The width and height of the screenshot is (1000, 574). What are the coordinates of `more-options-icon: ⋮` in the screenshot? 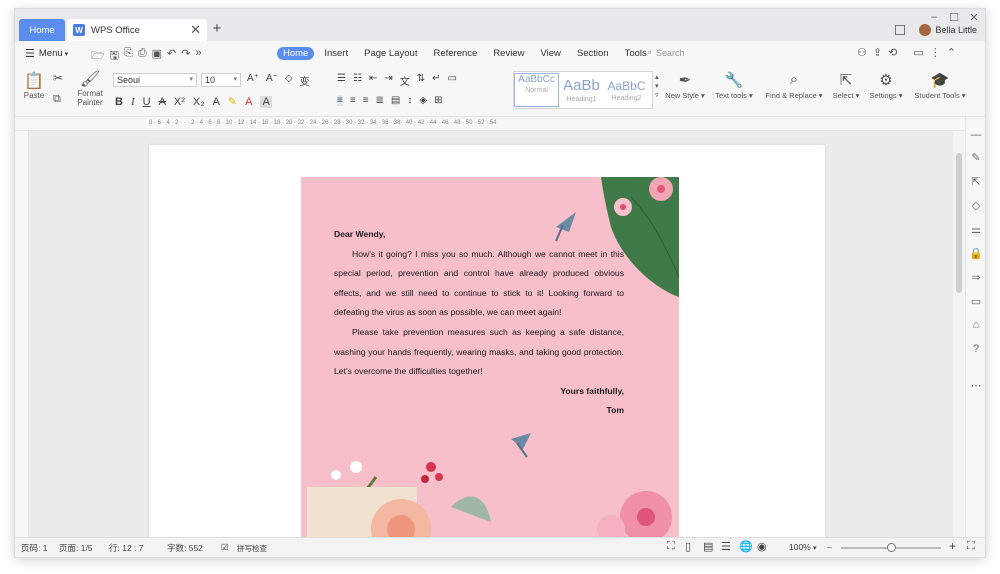 It's located at (935, 52).